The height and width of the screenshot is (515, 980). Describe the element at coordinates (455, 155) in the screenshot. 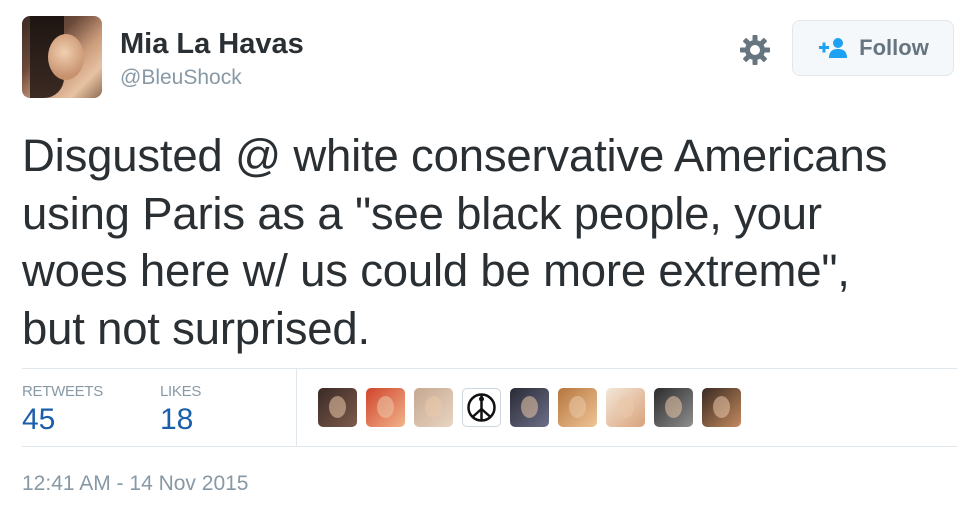

I see `tweet-line: Disgusted @ white conservative Americans` at that location.